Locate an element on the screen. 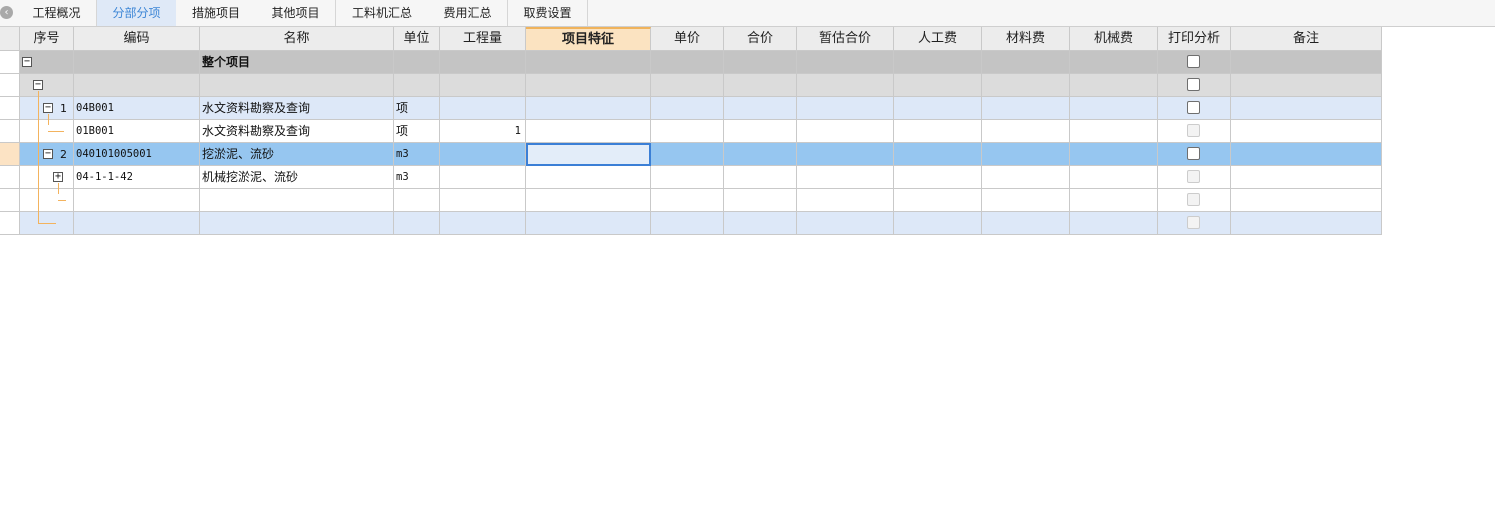 The image size is (1495, 529). cell-4-4: 项 is located at coordinates (417, 131).